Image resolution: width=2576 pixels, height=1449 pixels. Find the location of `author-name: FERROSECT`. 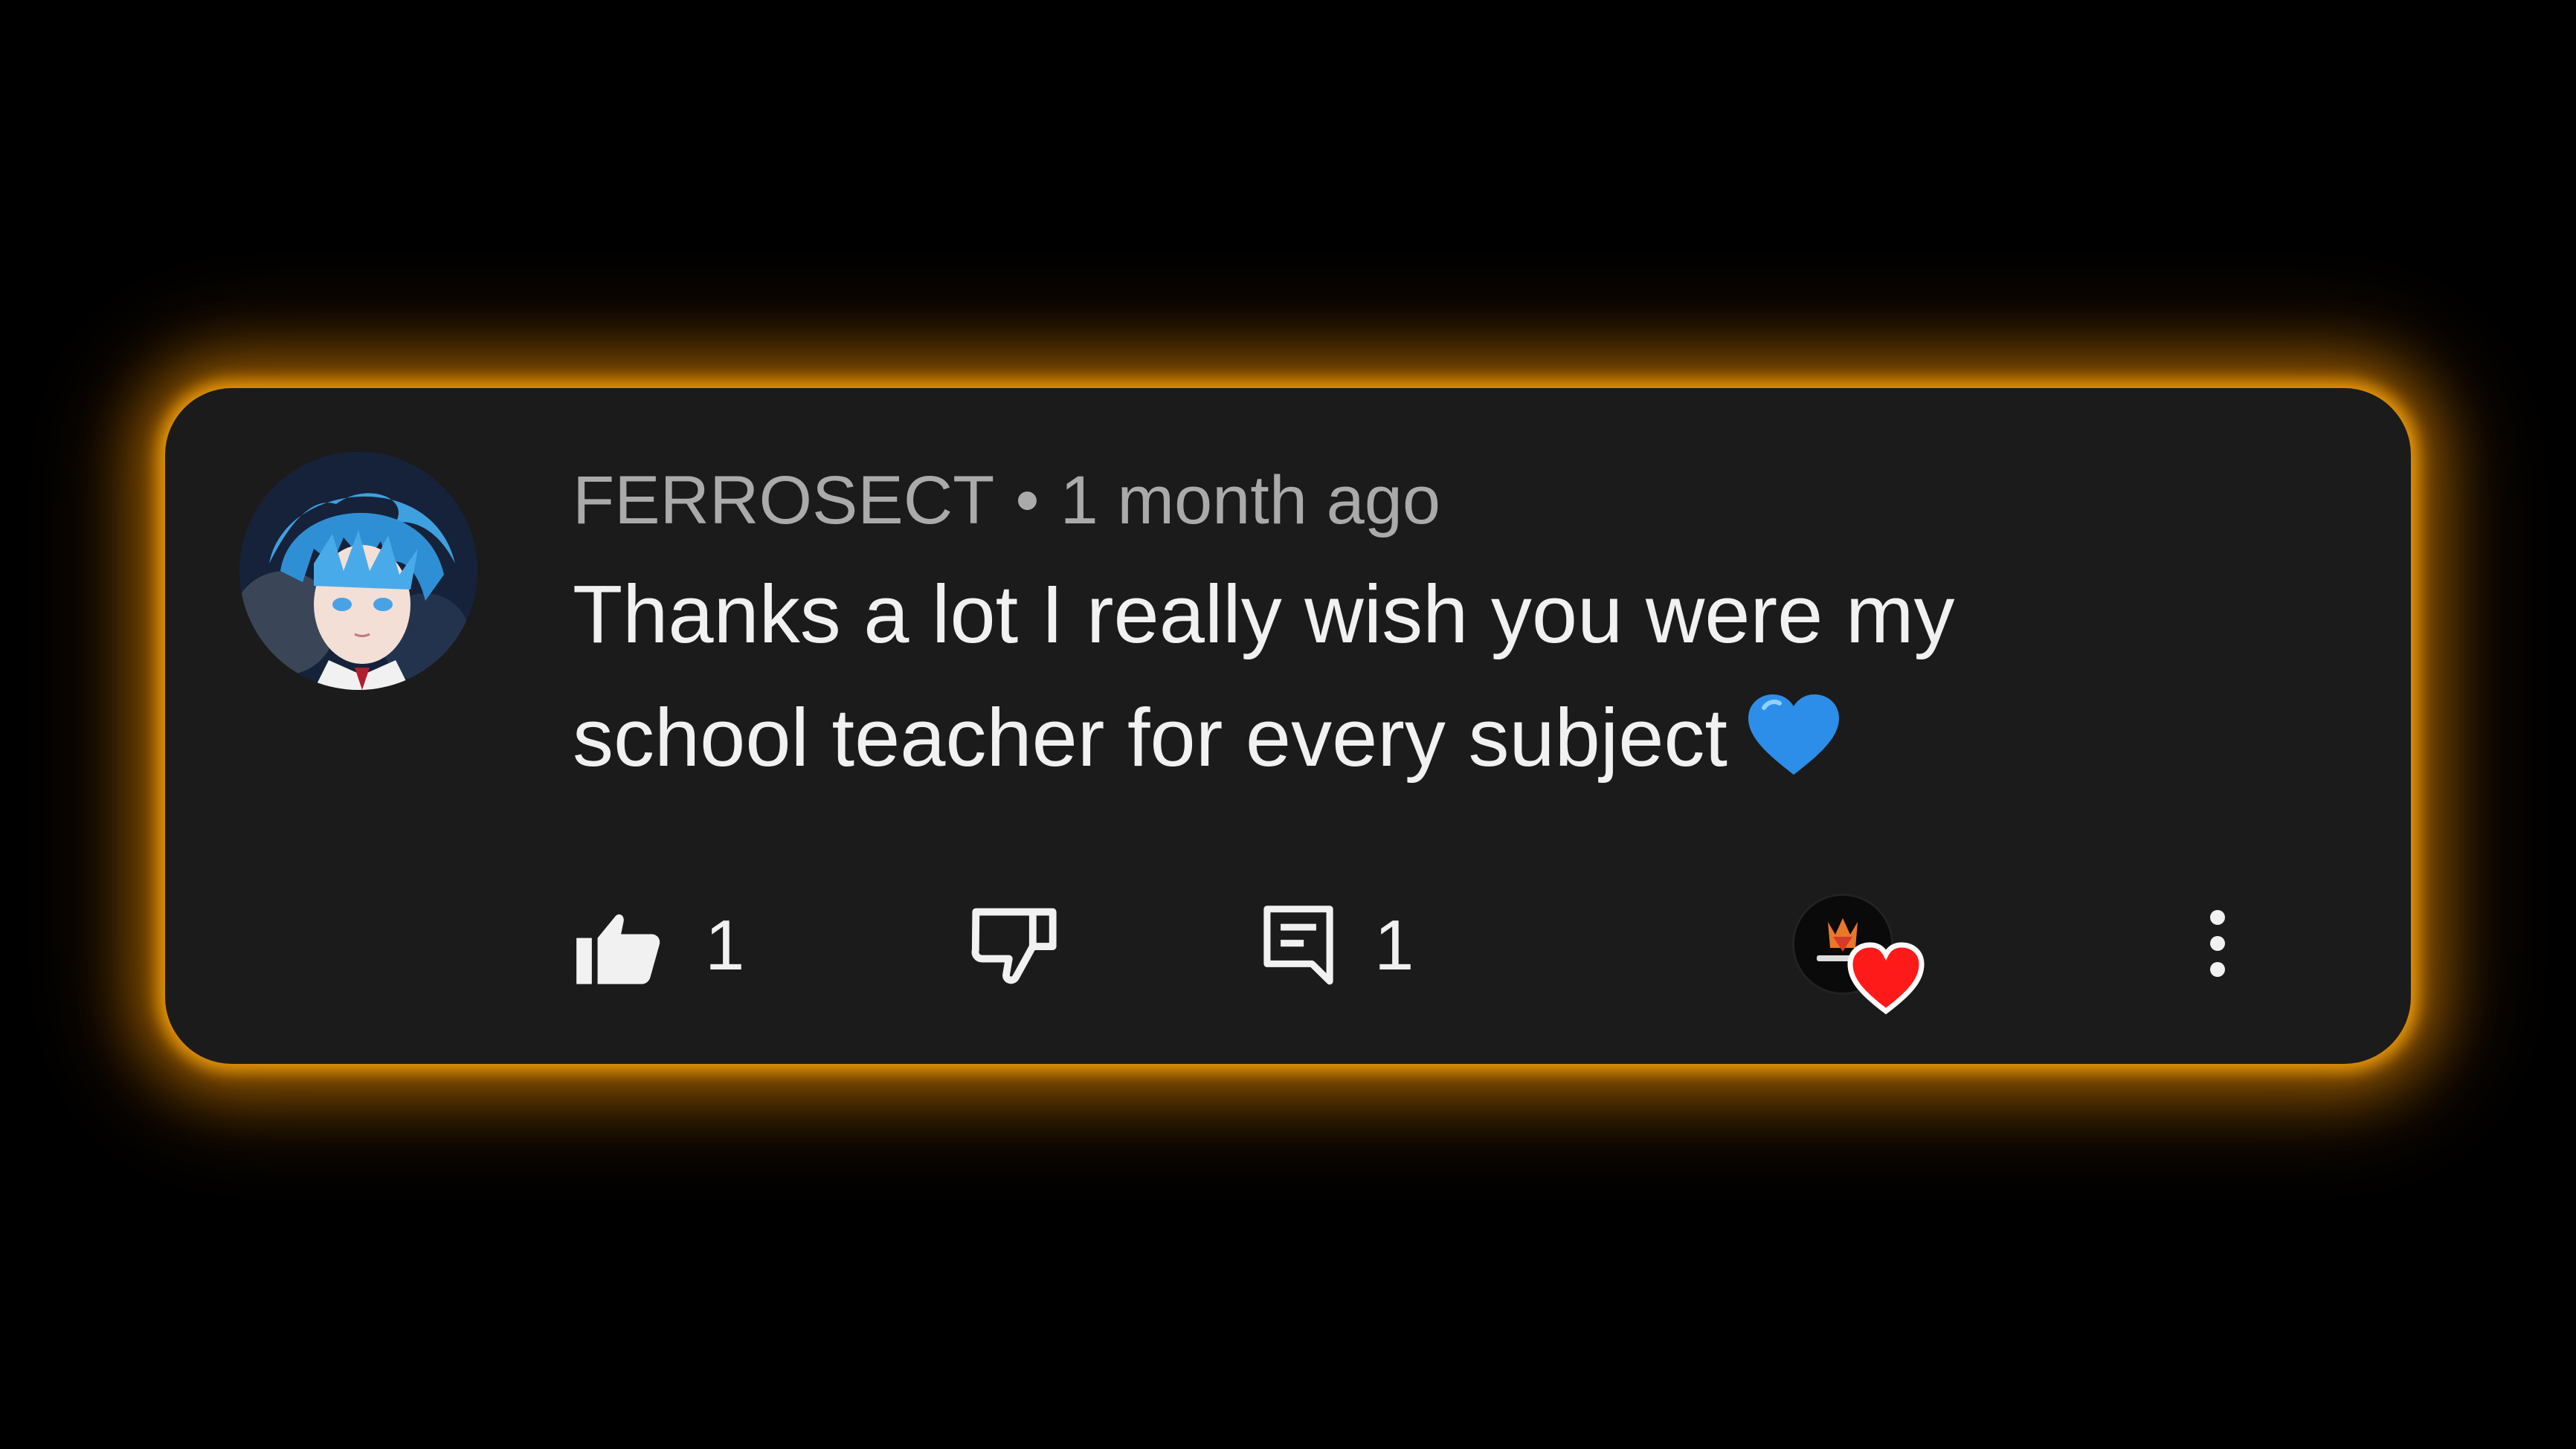

author-name: FERROSECT is located at coordinates (783, 500).